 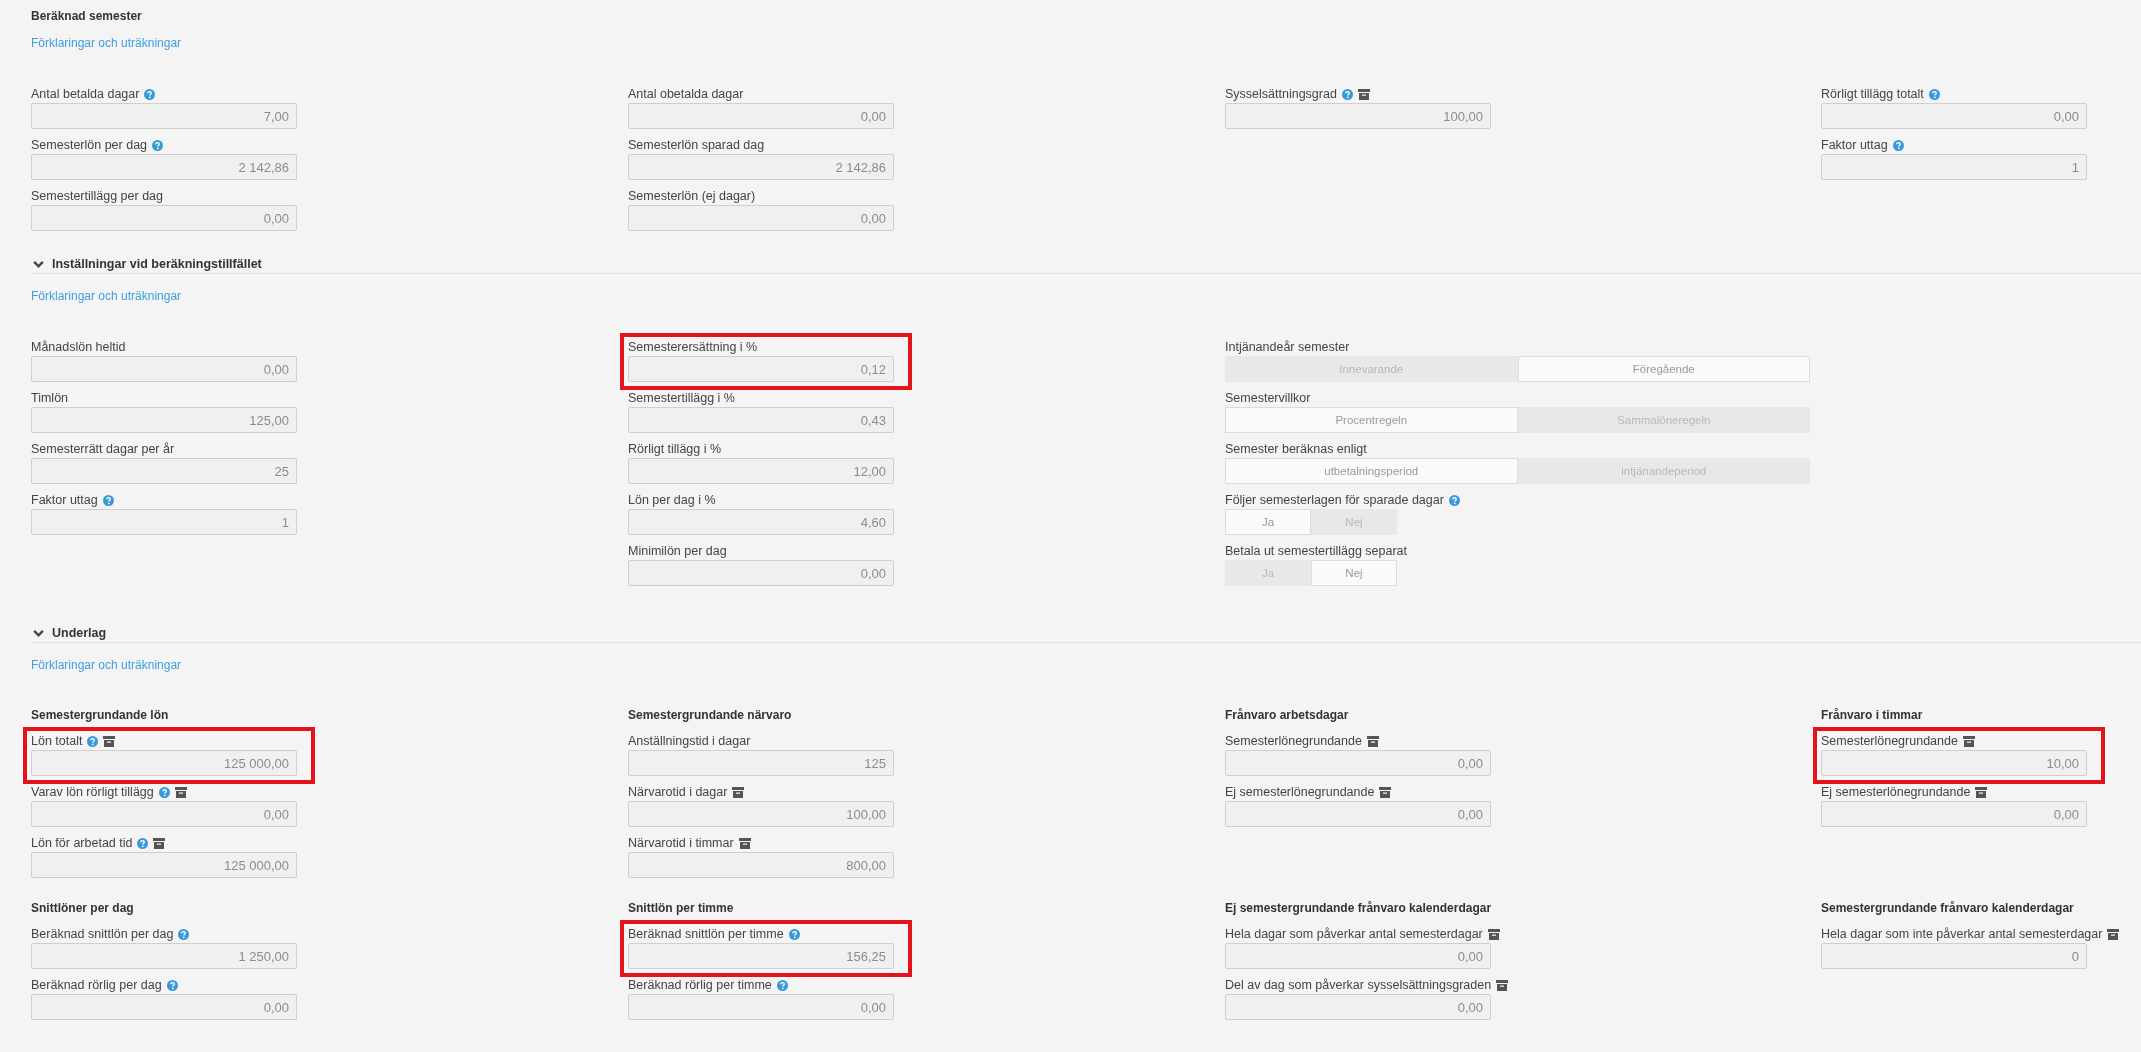 I want to click on field-label: Semesterlön per dag, so click(x=89, y=145).